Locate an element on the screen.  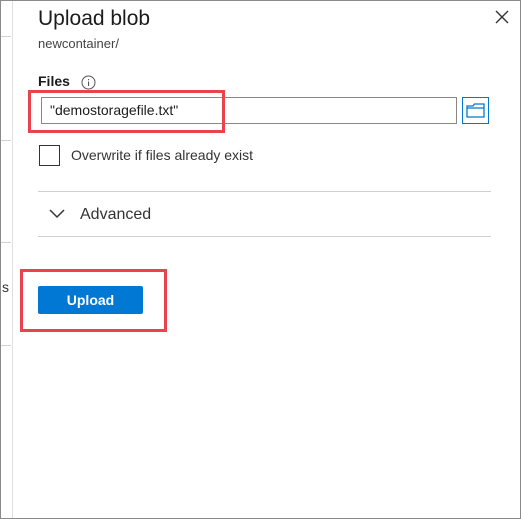
container-path: newcontainer/ is located at coordinates (78, 43).